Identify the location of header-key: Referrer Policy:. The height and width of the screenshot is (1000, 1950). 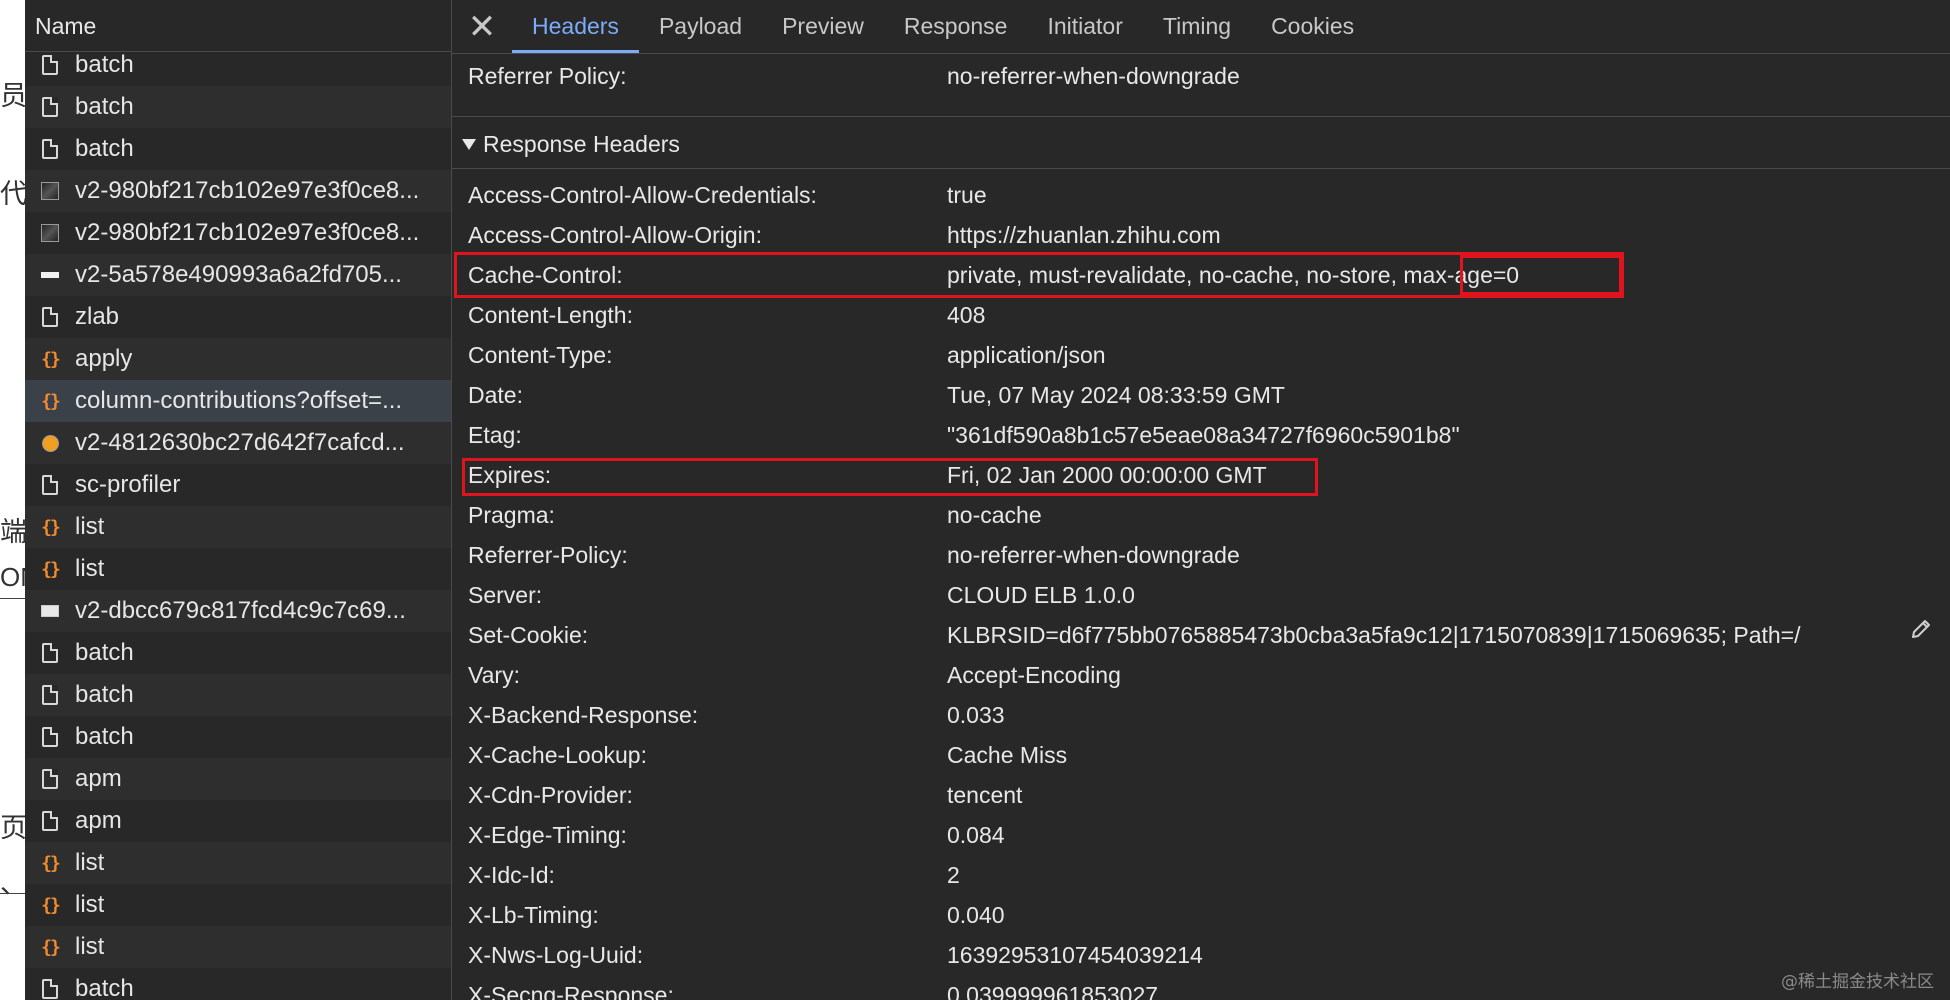
(547, 75).